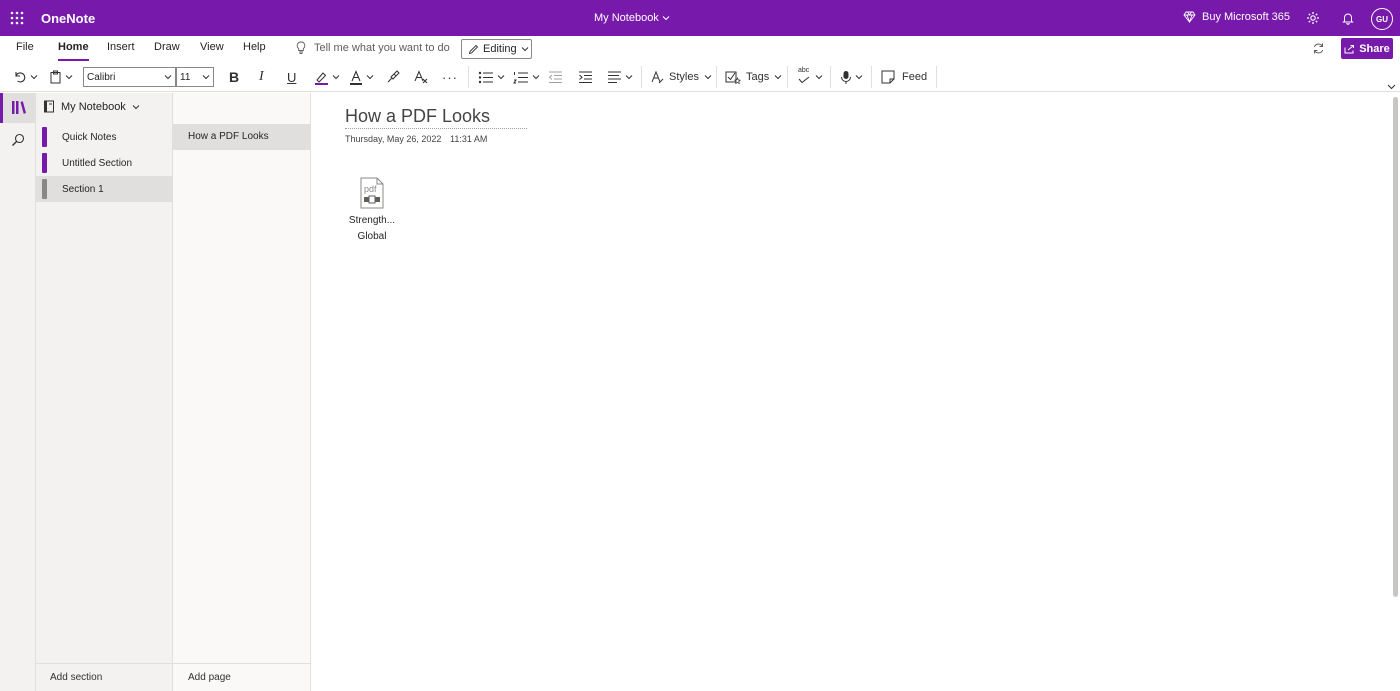  I want to click on clear-formatting-button, so click(420, 77).